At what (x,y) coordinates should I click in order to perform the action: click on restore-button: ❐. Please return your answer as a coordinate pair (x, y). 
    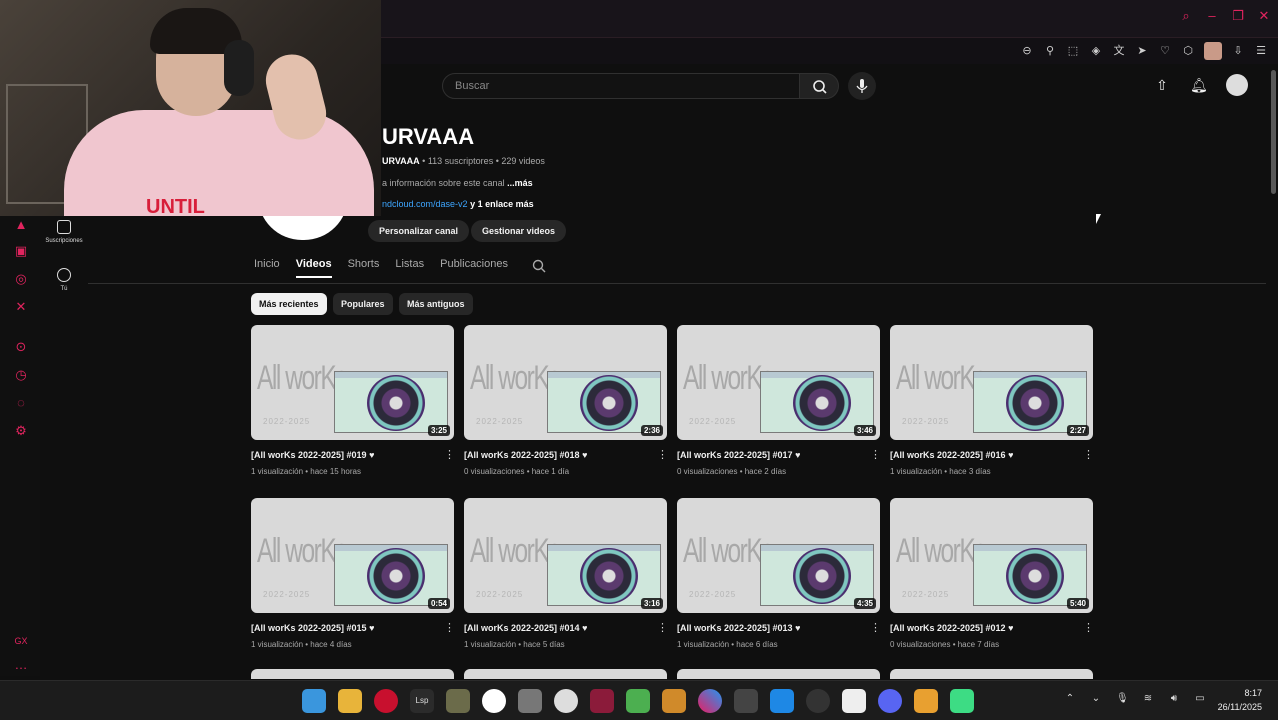
    Looking at the image, I should click on (1238, 16).